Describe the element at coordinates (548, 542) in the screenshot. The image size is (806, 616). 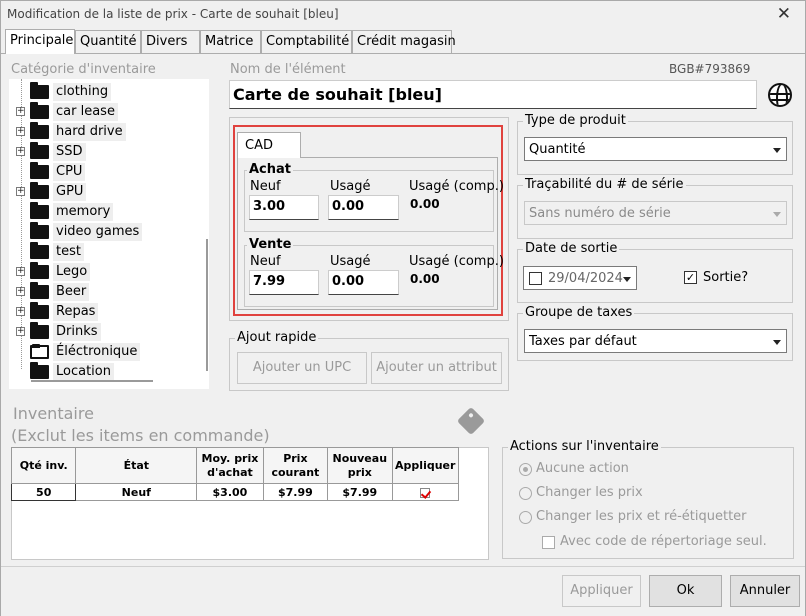
I see `with-code-only-checkbox` at that location.